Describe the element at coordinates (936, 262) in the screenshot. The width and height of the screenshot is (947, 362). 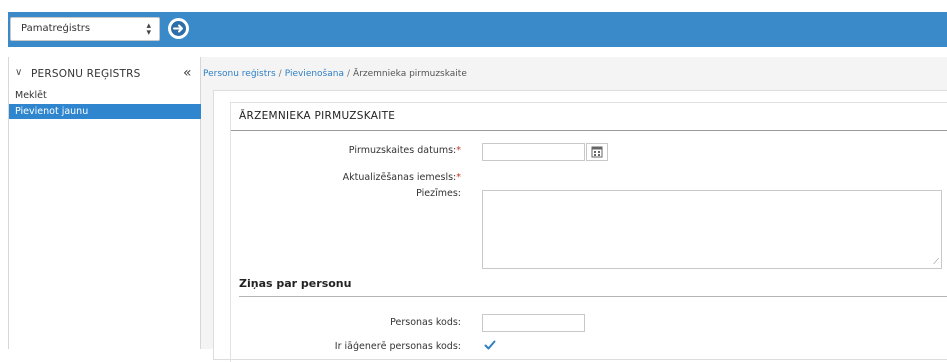
I see `resize-handle-icon: ⟋` at that location.